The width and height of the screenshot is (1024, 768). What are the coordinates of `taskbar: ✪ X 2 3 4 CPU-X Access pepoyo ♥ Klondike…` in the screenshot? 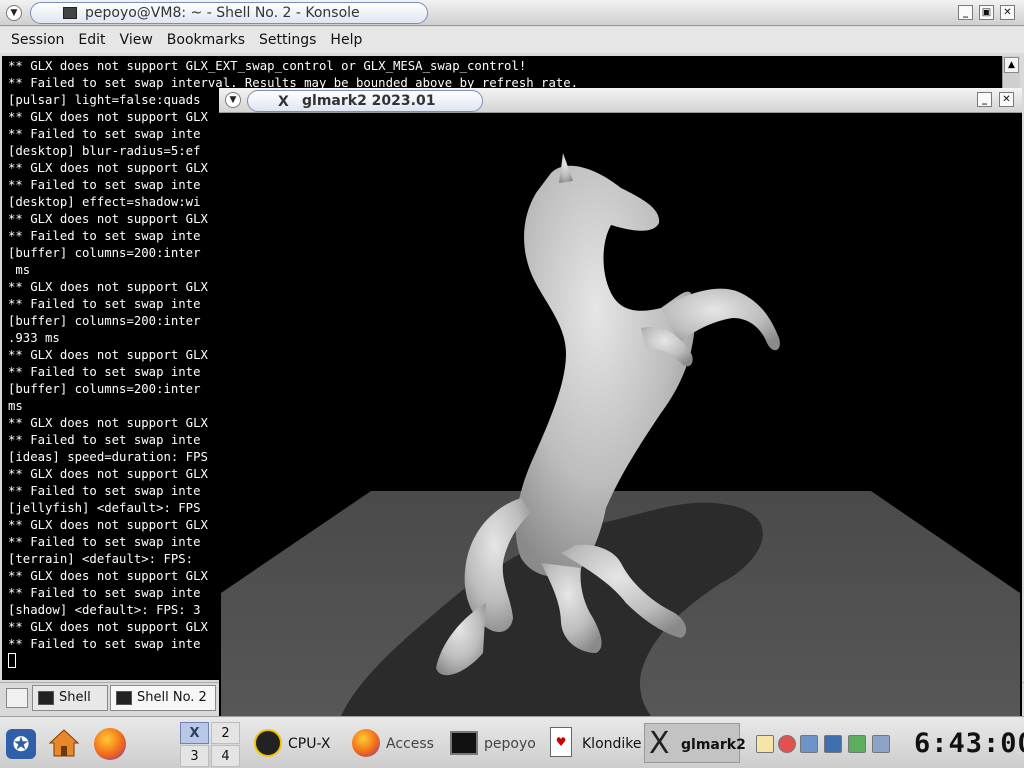 It's located at (512, 742).